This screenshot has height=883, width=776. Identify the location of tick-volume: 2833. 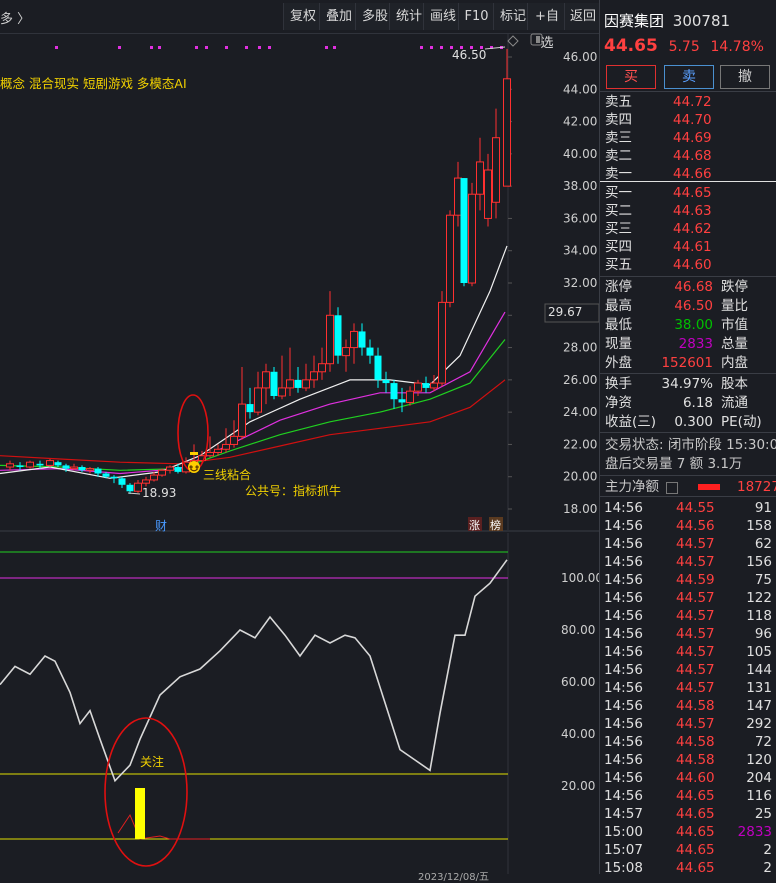
(754, 832).